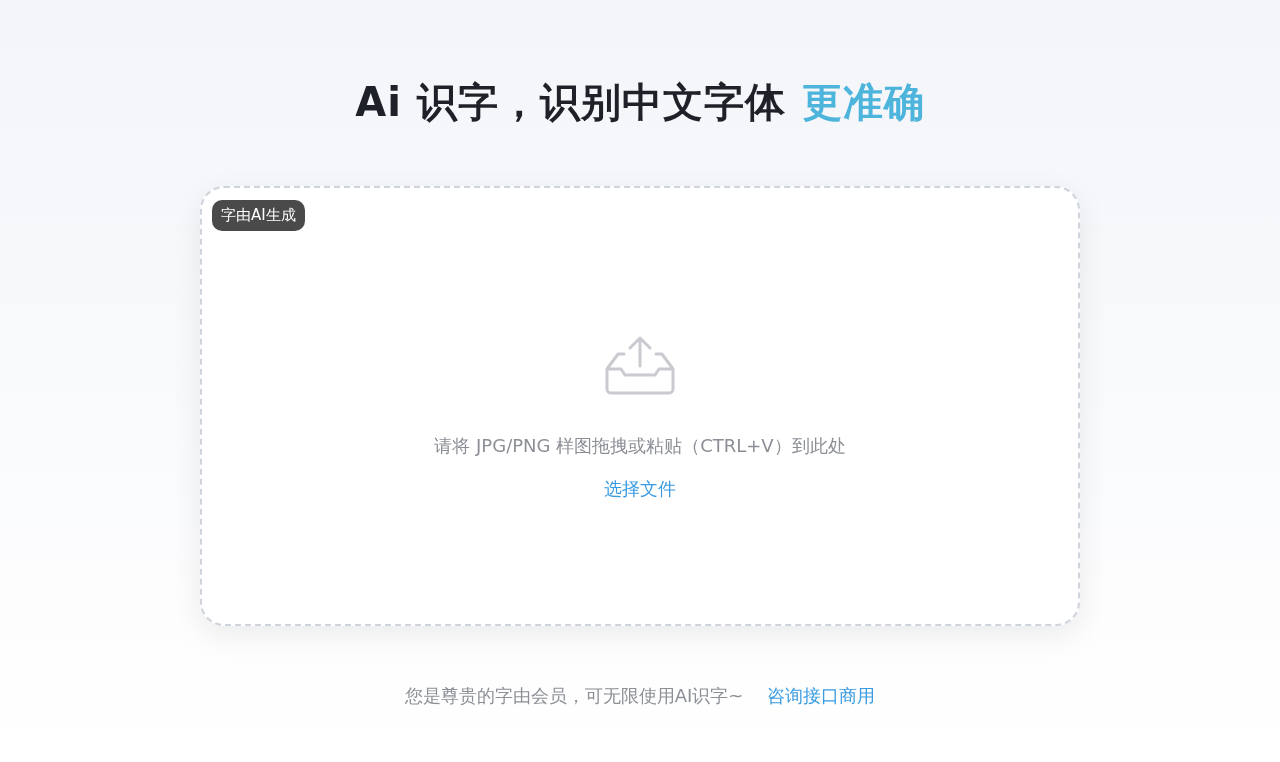 The width and height of the screenshot is (1280, 762). Describe the element at coordinates (258, 215) in the screenshot. I see `ai-badge: 字由AI生成` at that location.